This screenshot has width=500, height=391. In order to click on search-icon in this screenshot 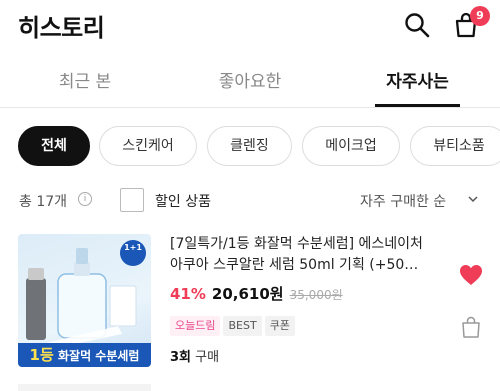, I will do `click(417, 25)`.